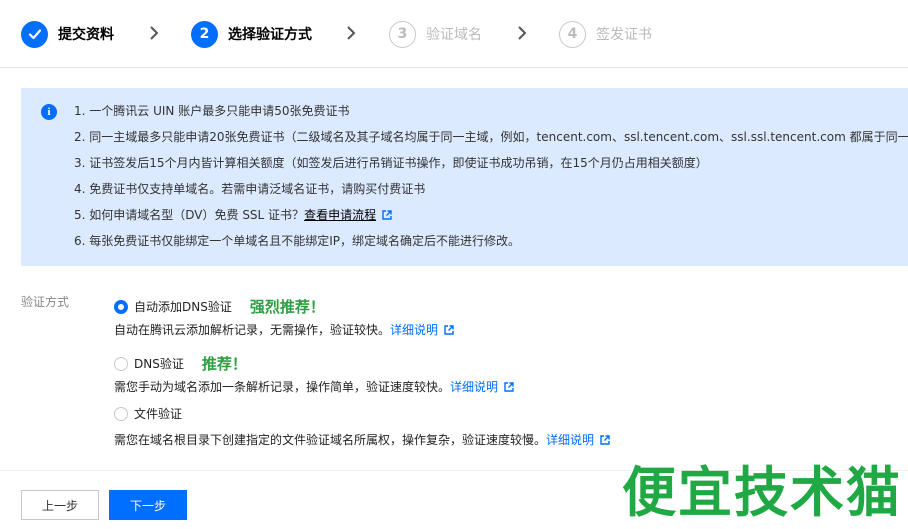  I want to click on option-auto-dns-desc-text: 自动在腾讯云添加解析记录，无需操作，验证较快。, so click(252, 330).